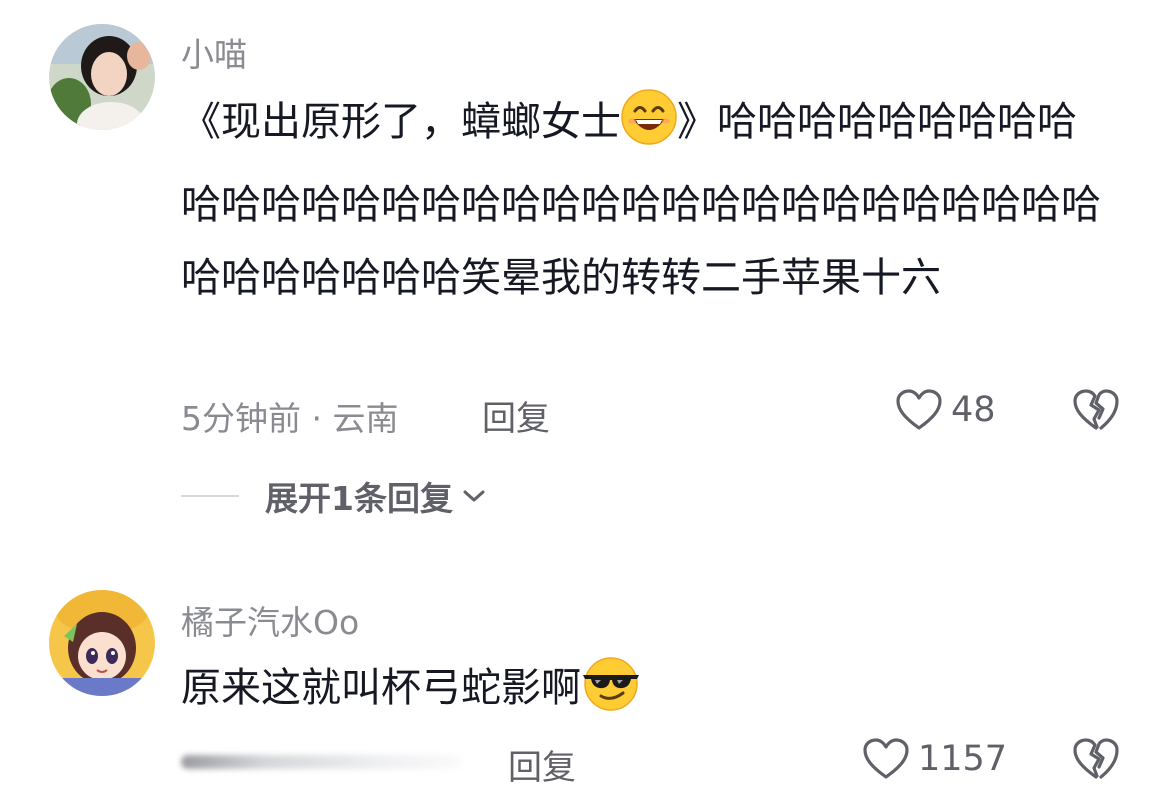 The width and height of the screenshot is (1169, 808). Describe the element at coordinates (611, 695) in the screenshot. I see `sunglasses-emoji-icon` at that location.